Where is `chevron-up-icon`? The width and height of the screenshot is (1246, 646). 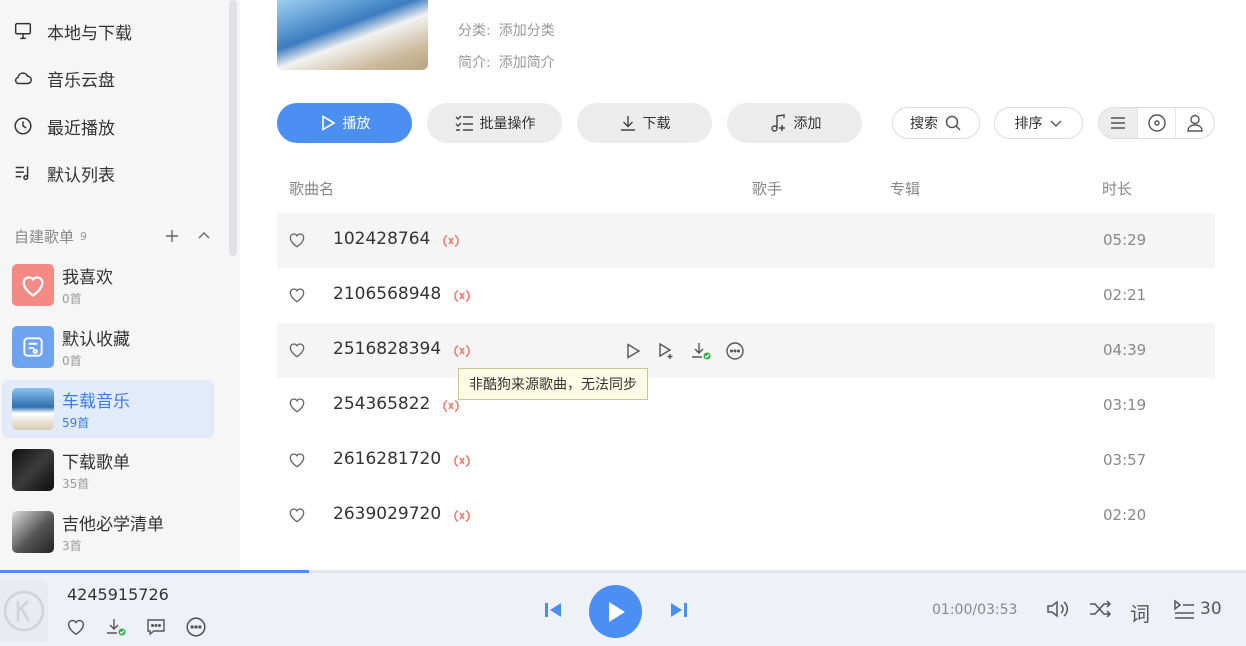 chevron-up-icon is located at coordinates (204, 235).